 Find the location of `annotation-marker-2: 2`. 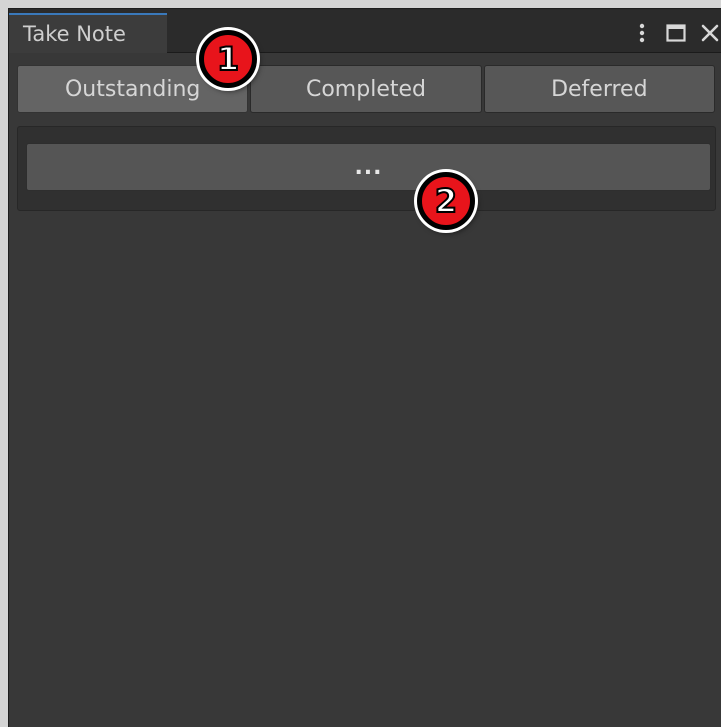

annotation-marker-2: 2 is located at coordinates (446, 201).